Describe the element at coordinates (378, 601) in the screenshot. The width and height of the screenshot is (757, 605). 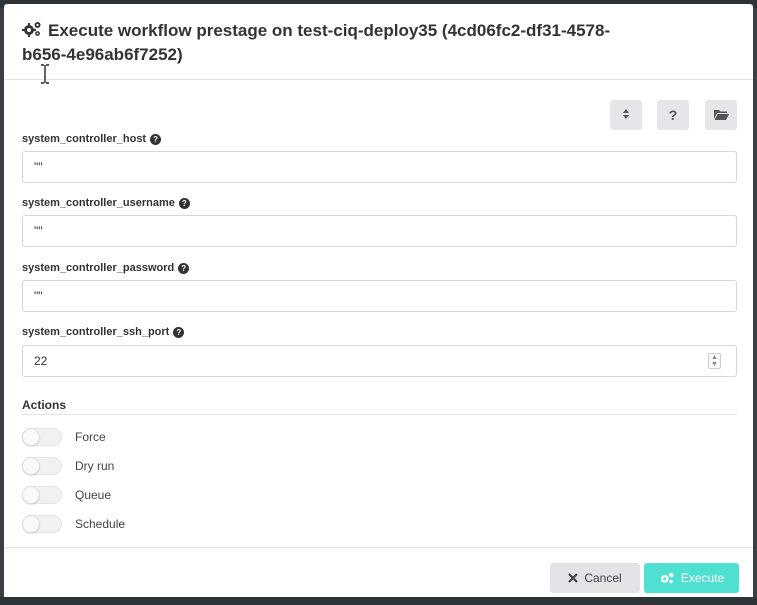
I see `backdrop-bottom` at that location.